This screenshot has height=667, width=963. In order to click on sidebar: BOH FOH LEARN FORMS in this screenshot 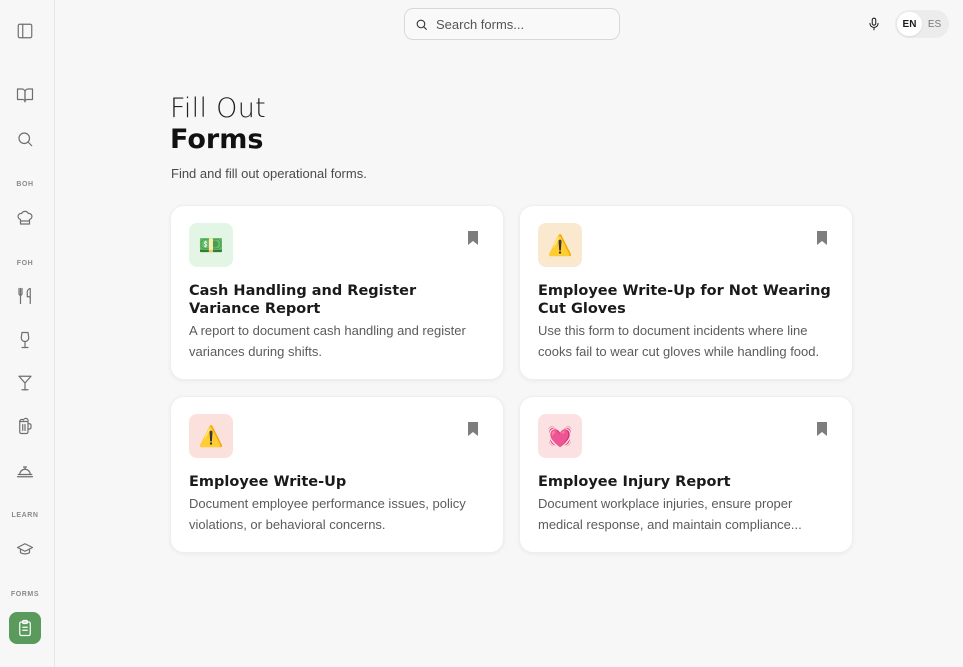, I will do `click(27, 333)`.